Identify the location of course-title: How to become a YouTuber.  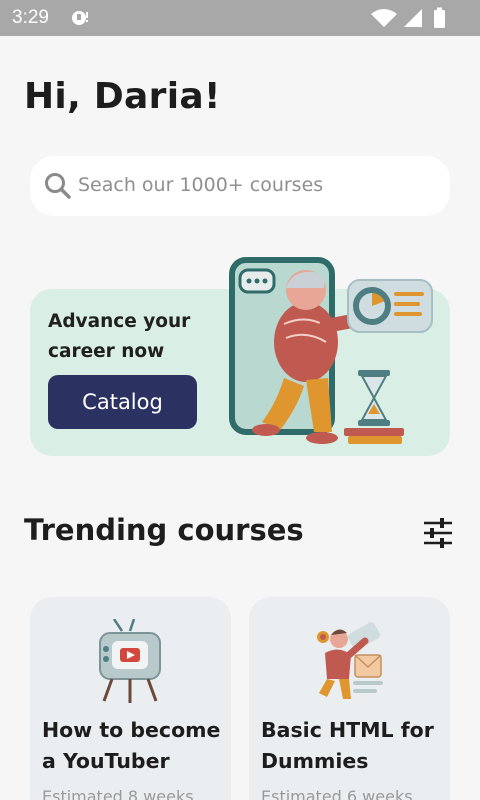
(131, 745).